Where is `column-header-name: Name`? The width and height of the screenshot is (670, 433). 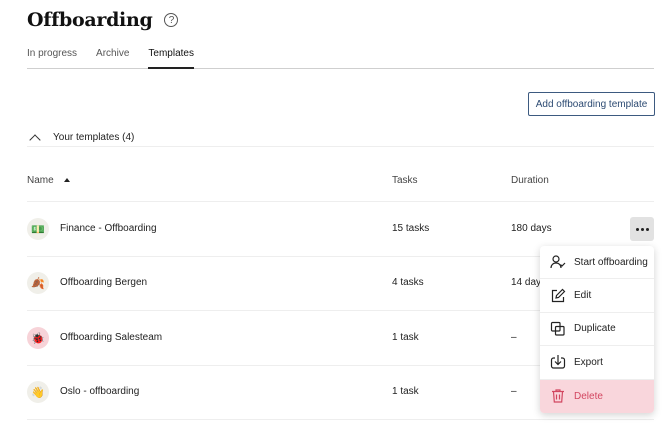
column-header-name: Name is located at coordinates (48, 180).